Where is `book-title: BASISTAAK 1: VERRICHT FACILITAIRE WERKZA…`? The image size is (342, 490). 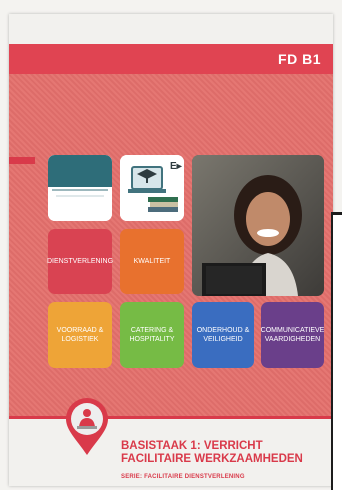 book-title: BASISTAAK 1: VERRICHT FACILITAIRE WERKZA… is located at coordinates (212, 452).